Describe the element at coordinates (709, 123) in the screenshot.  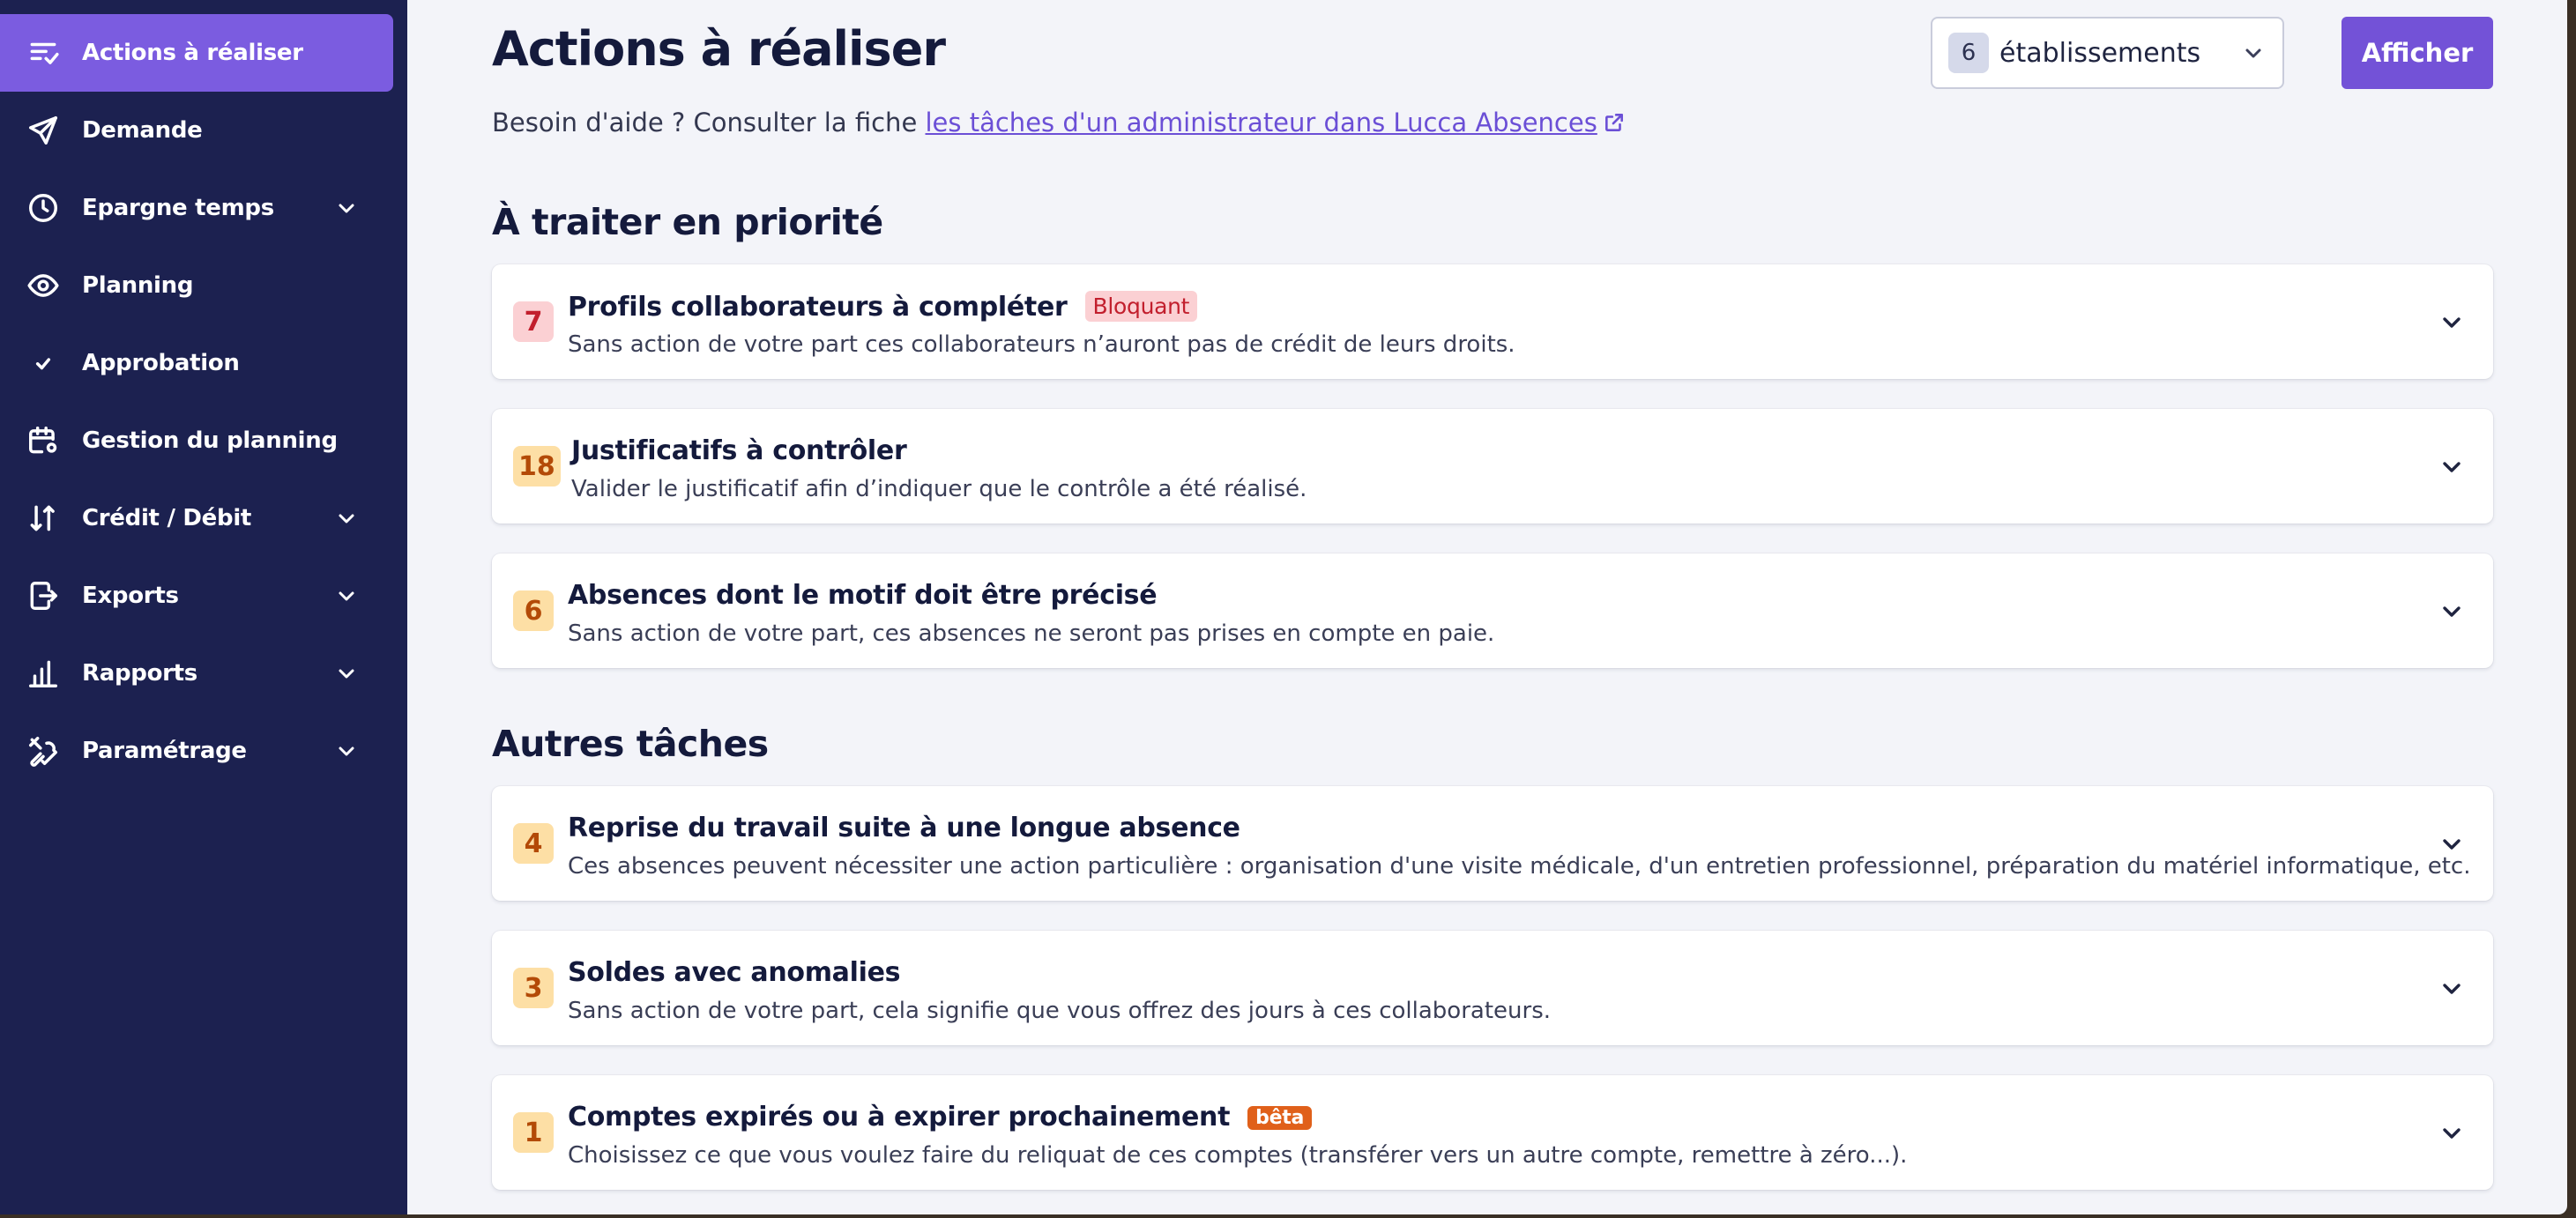
I see `help-prefix: Besoin d'aide ? Consulter la fiche` at that location.